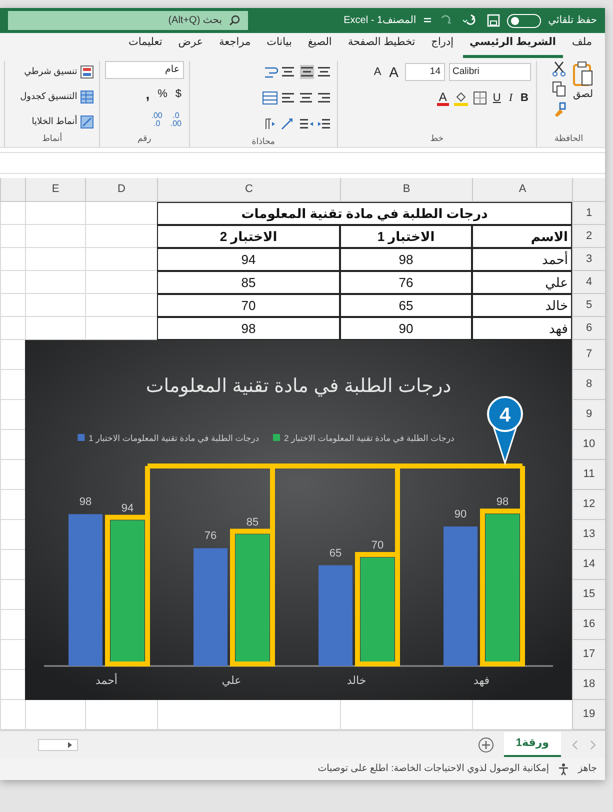 The image size is (613, 812). Describe the element at coordinates (57, 96) in the screenshot. I see `styles-menu-item: التنسيق كجدول` at that location.